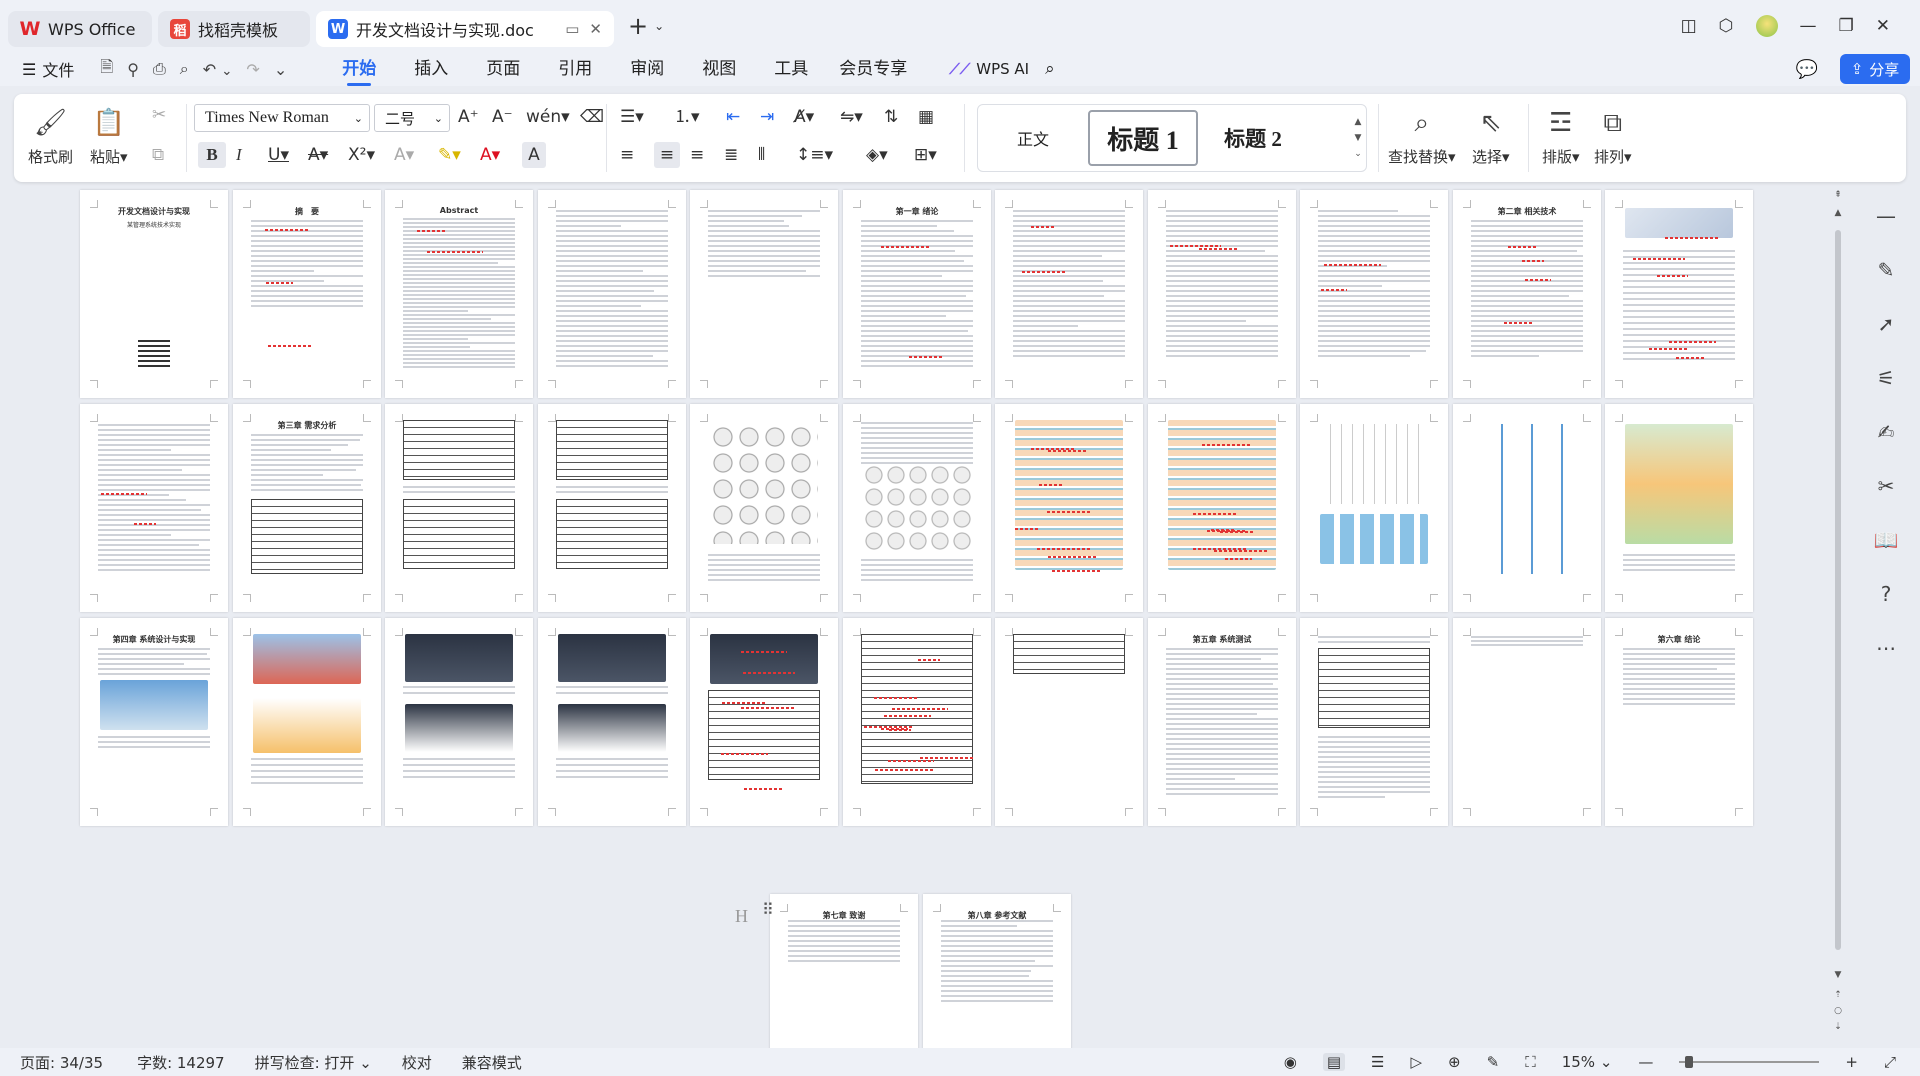 The width and height of the screenshot is (1920, 1076). I want to click on more-chevron-icon: ⌄, so click(280, 69).